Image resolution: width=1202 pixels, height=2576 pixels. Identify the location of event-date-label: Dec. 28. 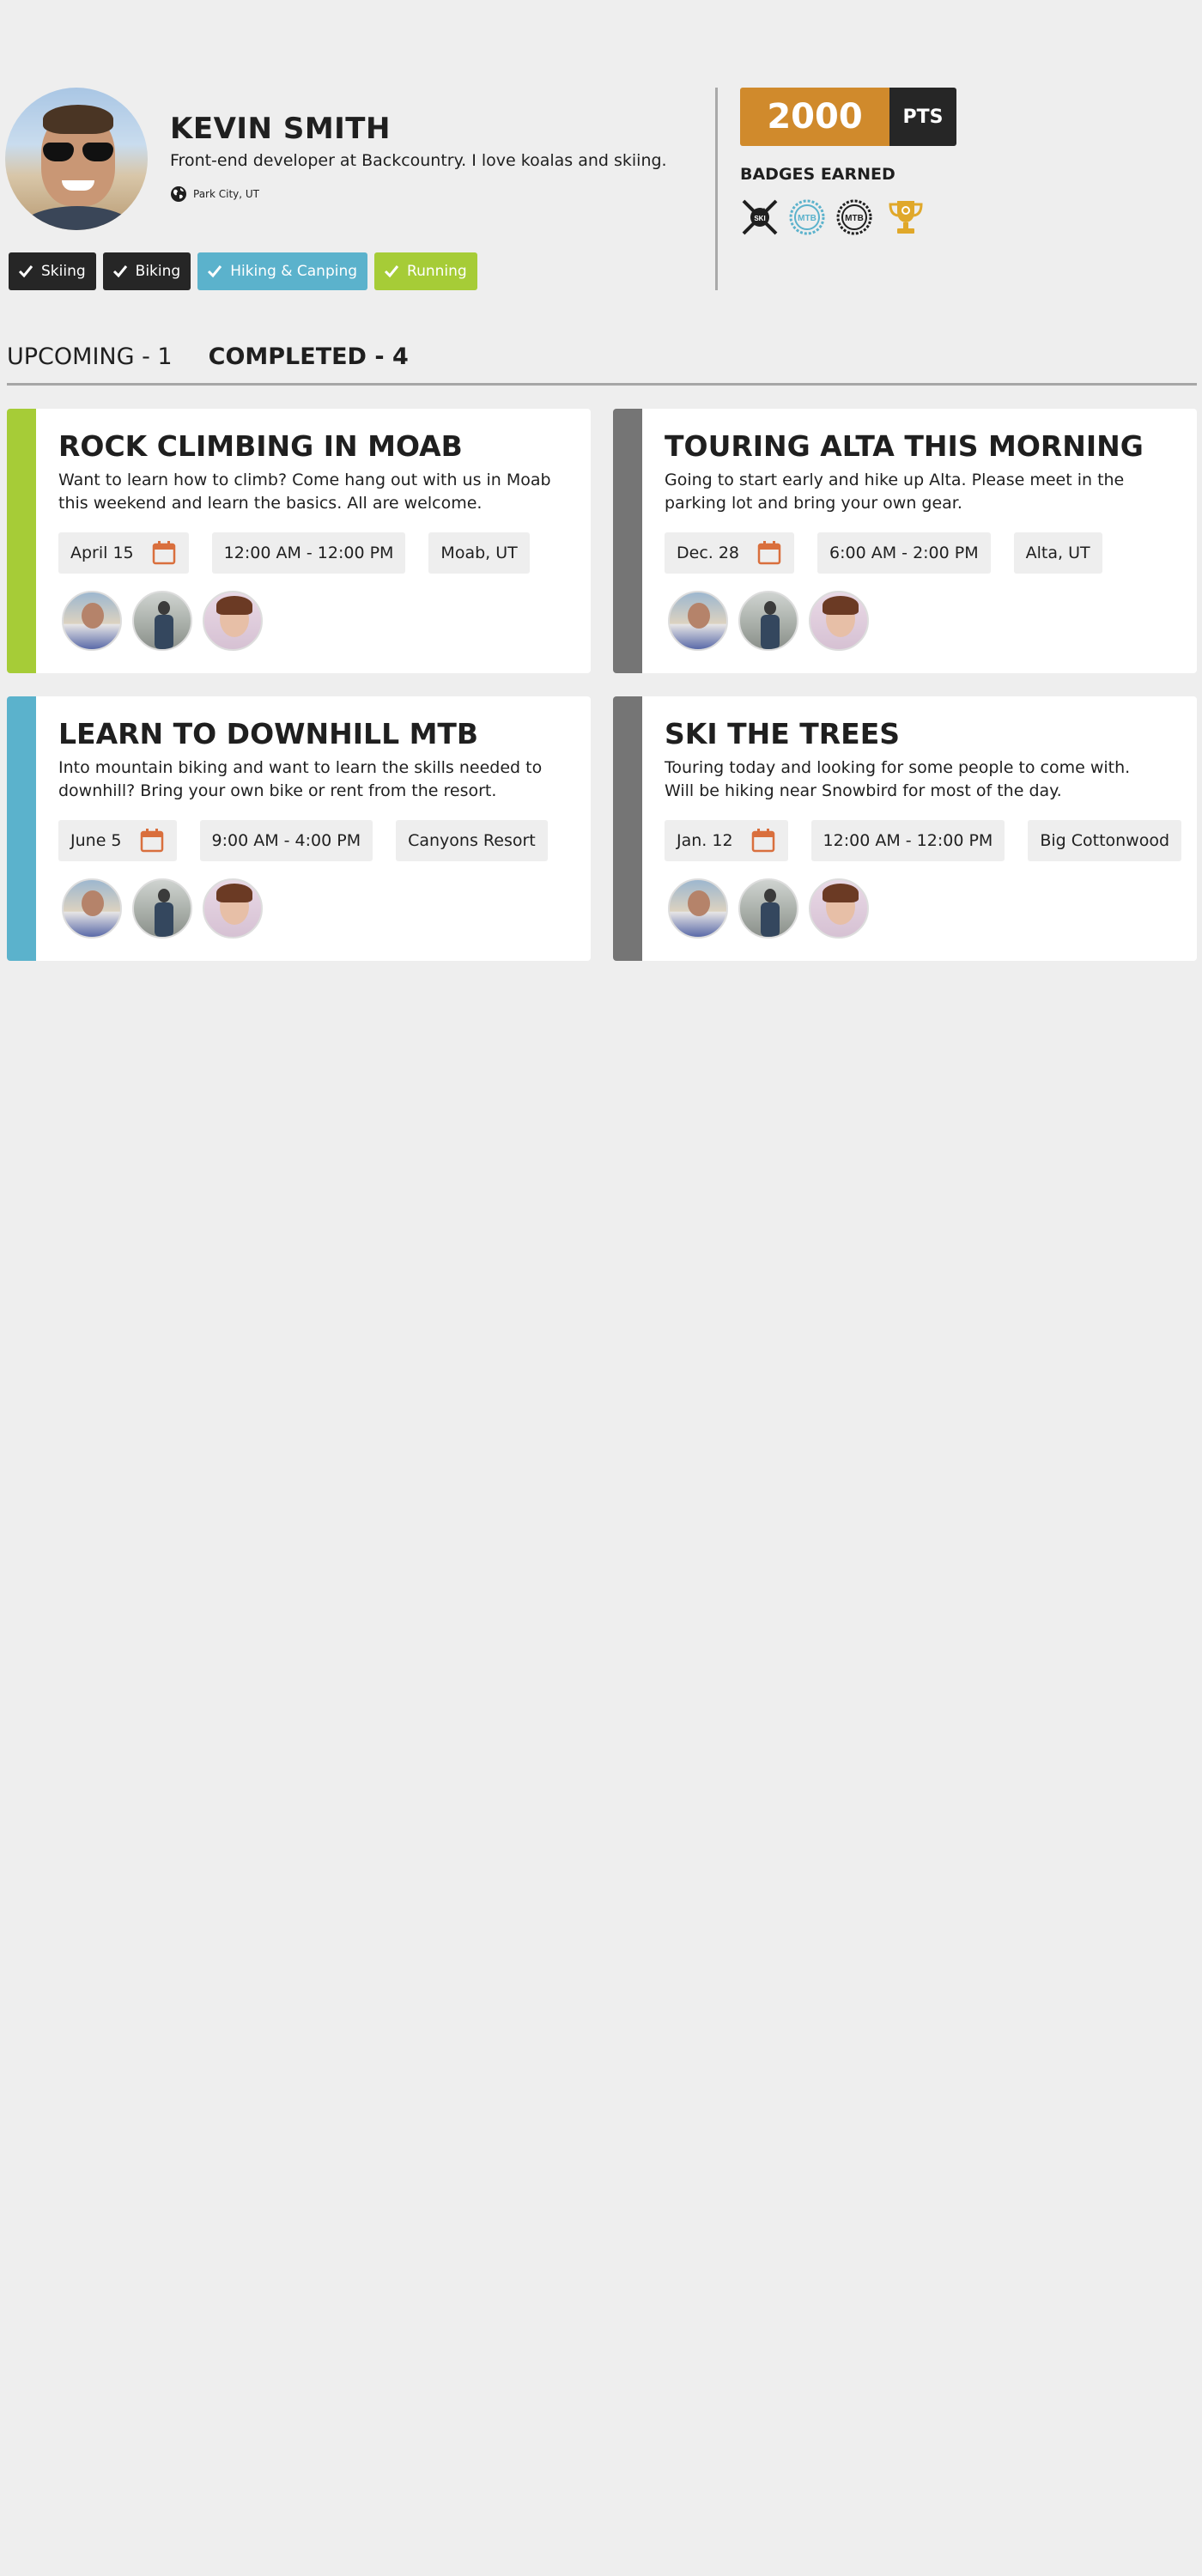
(708, 553).